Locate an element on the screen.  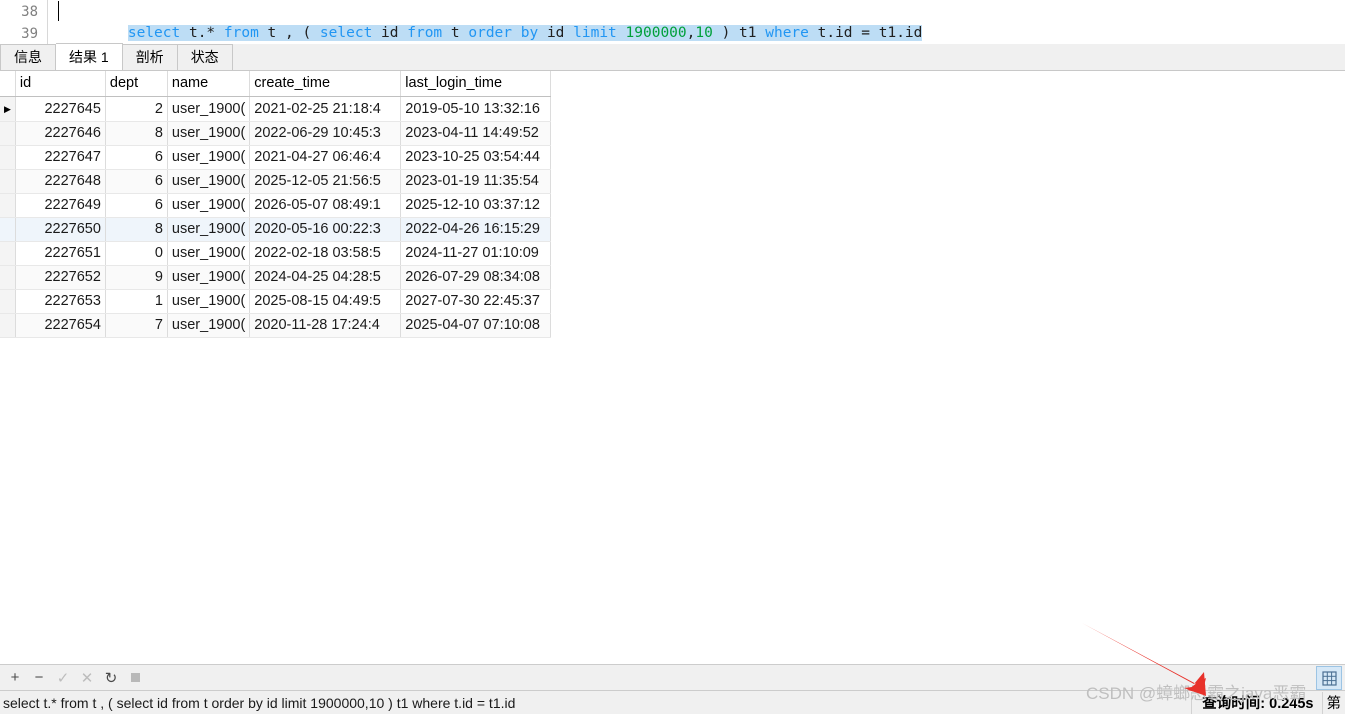
cell-id: 2227648 is located at coordinates (60, 181).